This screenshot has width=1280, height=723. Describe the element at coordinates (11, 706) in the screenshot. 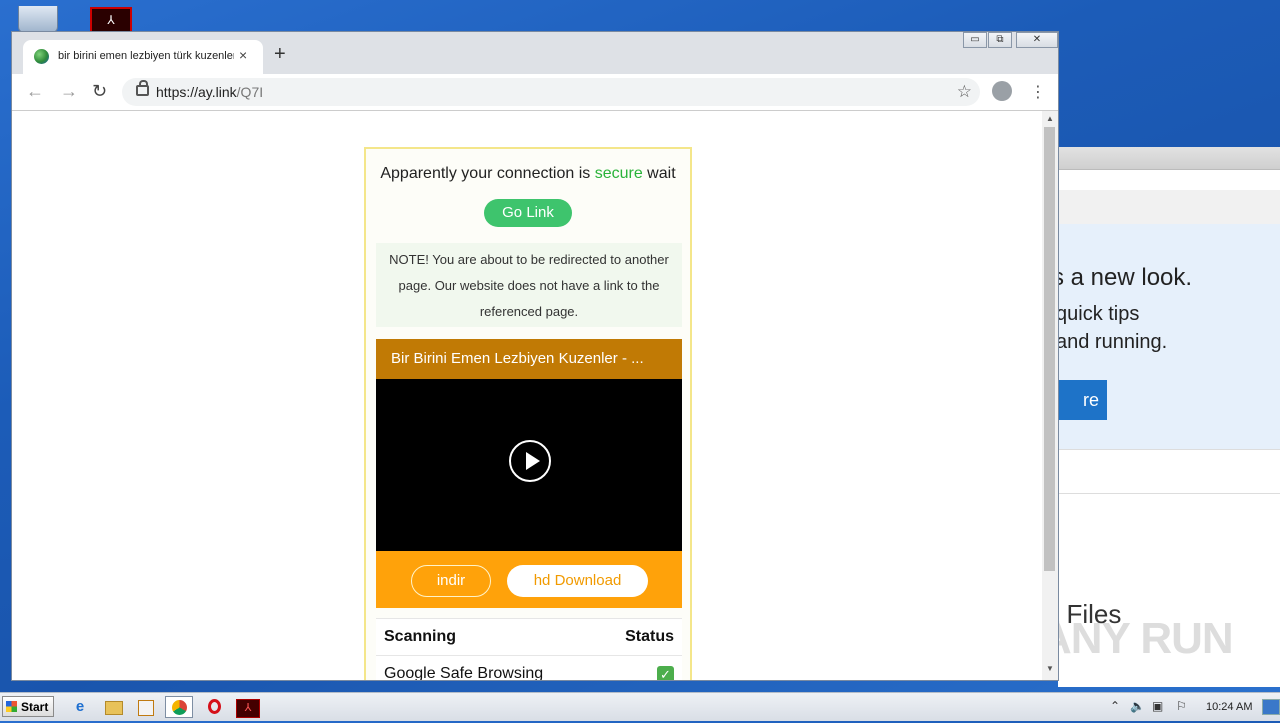

I see `windows-logo-icon` at that location.